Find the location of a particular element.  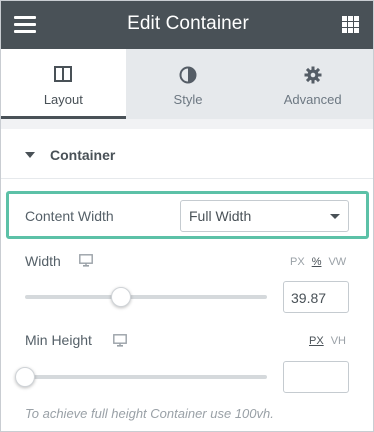

unit-vw: VW is located at coordinates (337, 262).